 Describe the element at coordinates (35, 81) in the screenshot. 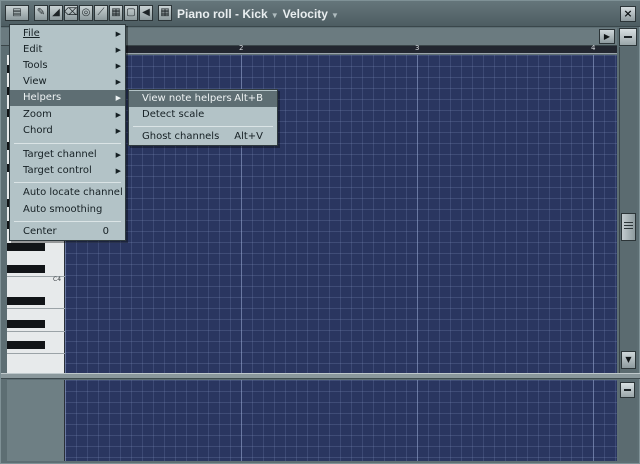

I see `menu-item-label: View` at that location.